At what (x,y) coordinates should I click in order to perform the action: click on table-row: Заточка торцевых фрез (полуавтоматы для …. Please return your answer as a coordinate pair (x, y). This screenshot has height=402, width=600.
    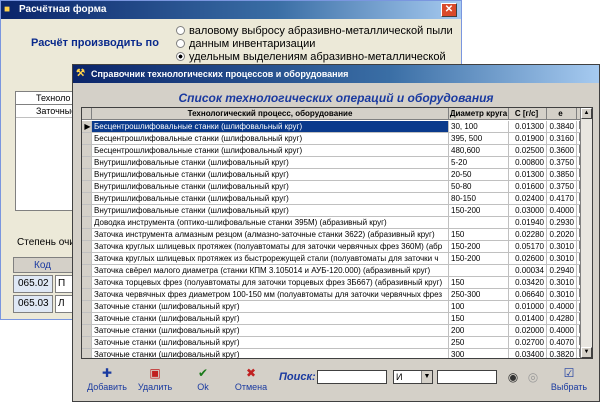
    Looking at the image, I should click on (334, 283).